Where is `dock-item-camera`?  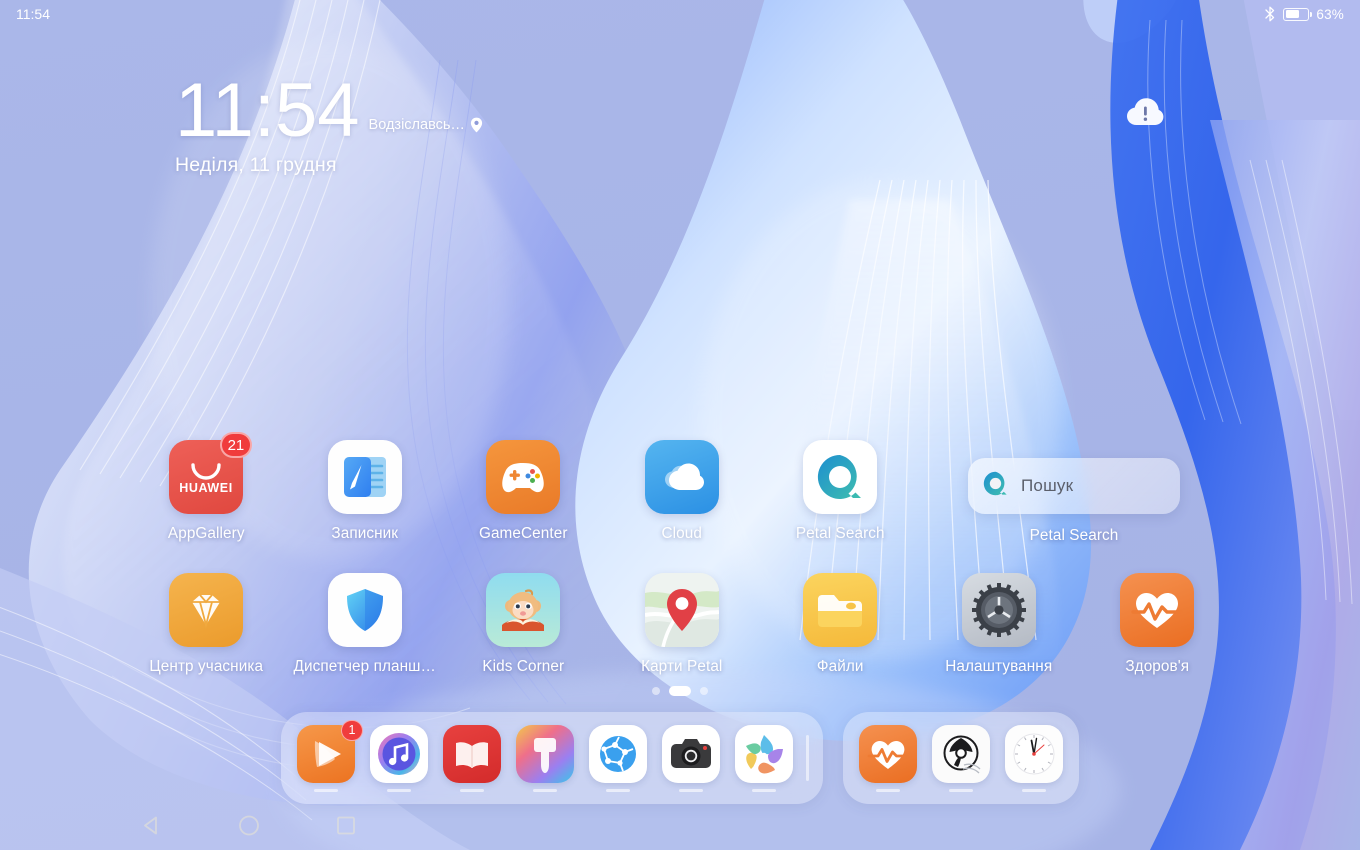 dock-item-camera is located at coordinates (691, 758).